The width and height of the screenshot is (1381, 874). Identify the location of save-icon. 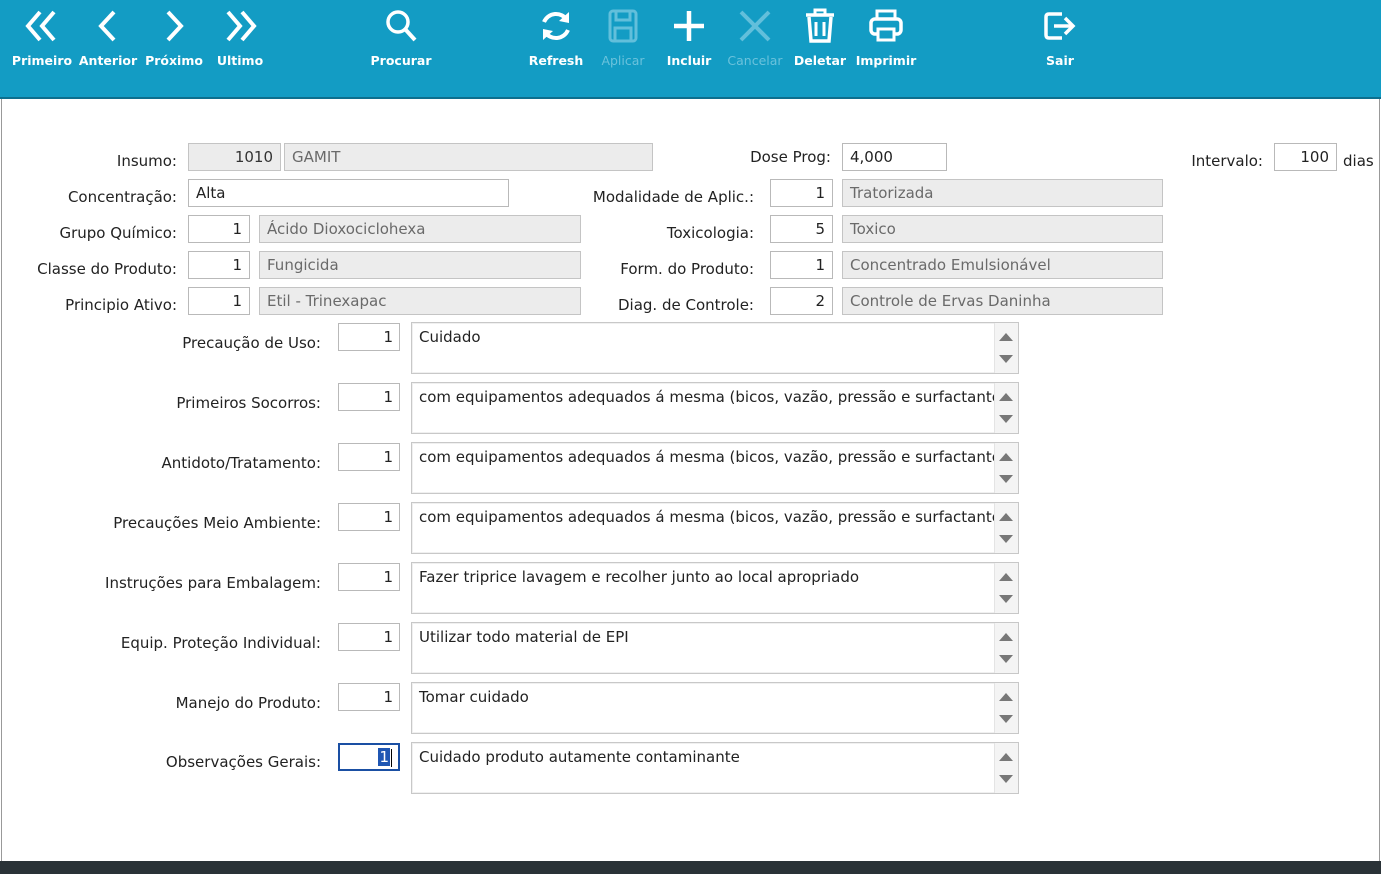
(623, 26).